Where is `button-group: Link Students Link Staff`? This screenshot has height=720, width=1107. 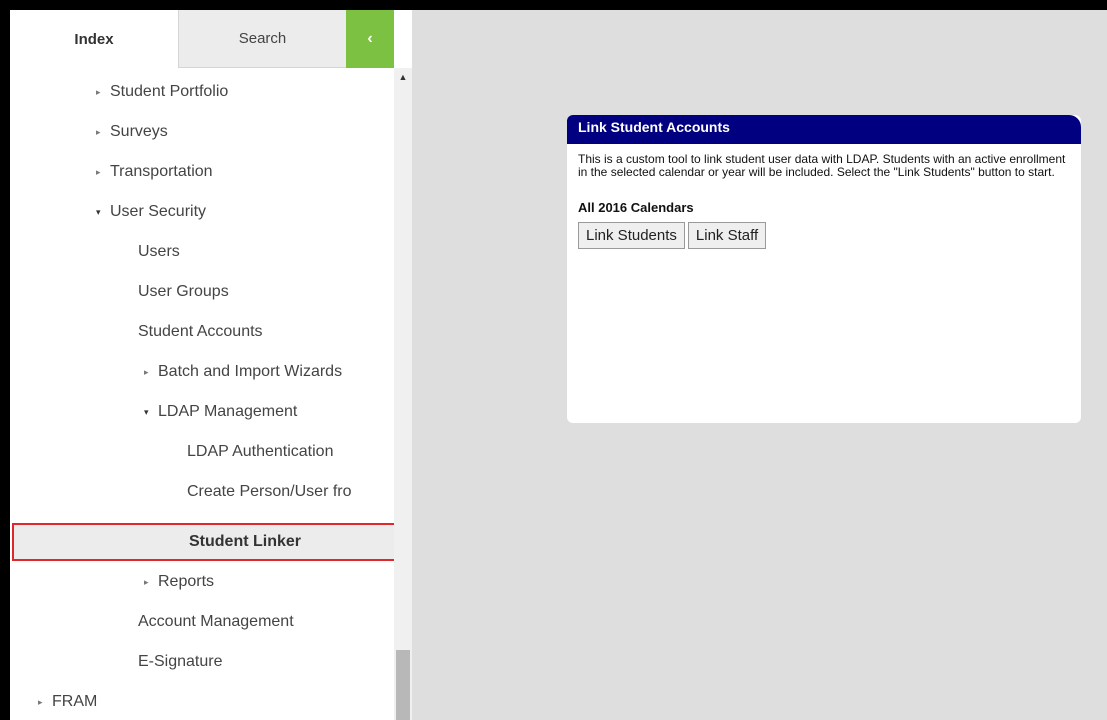 button-group: Link Students Link Staff is located at coordinates (824, 235).